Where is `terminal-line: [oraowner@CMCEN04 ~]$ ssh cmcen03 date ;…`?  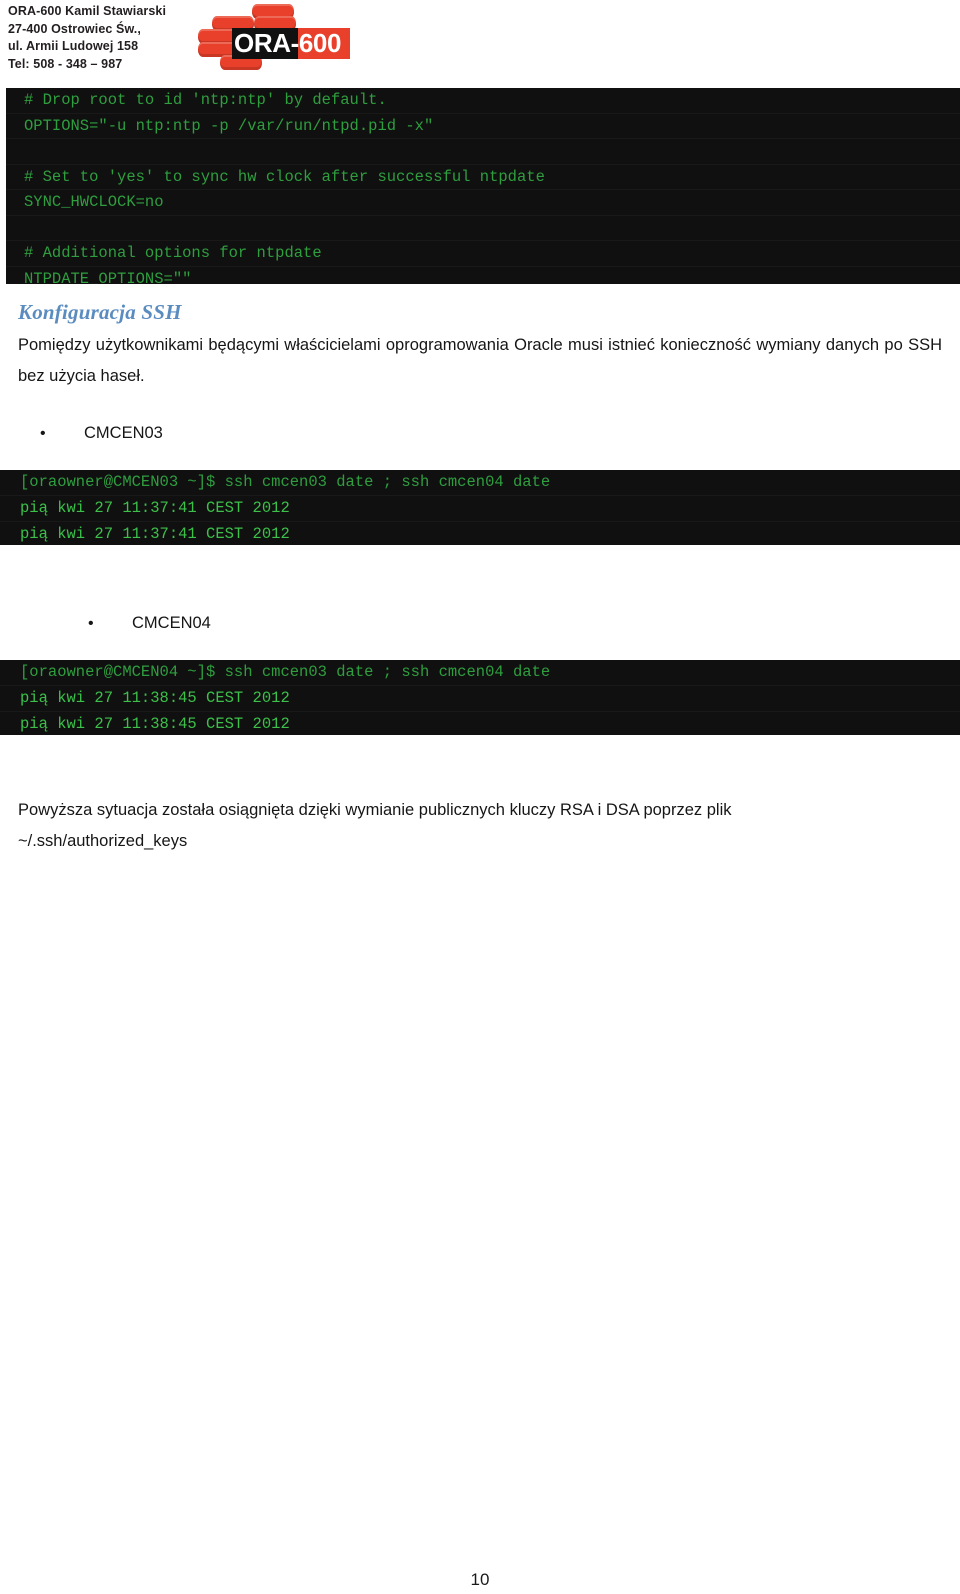
terminal-line: [oraowner@CMCEN04 ~]$ ssh cmcen03 date ;… is located at coordinates (480, 673).